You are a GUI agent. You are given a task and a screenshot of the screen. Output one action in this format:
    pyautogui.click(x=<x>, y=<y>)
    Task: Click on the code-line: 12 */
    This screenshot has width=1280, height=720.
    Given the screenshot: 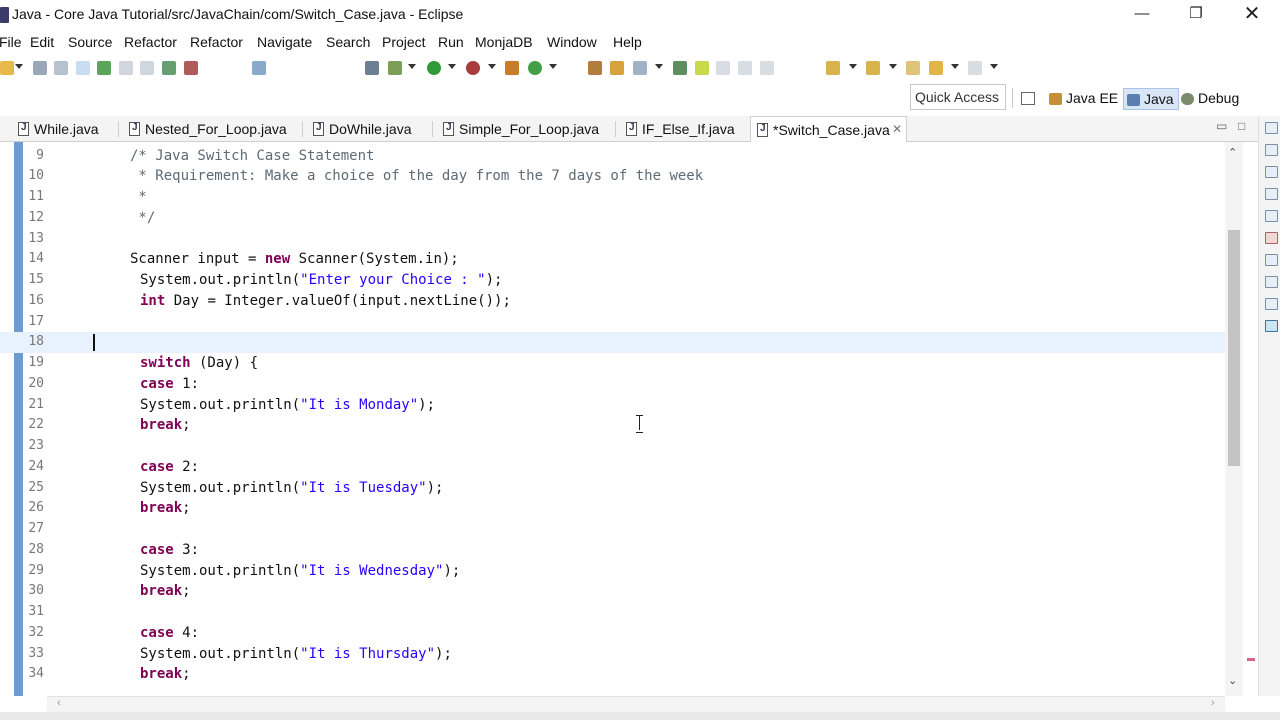 What is the action you would take?
    pyautogui.click(x=612, y=218)
    